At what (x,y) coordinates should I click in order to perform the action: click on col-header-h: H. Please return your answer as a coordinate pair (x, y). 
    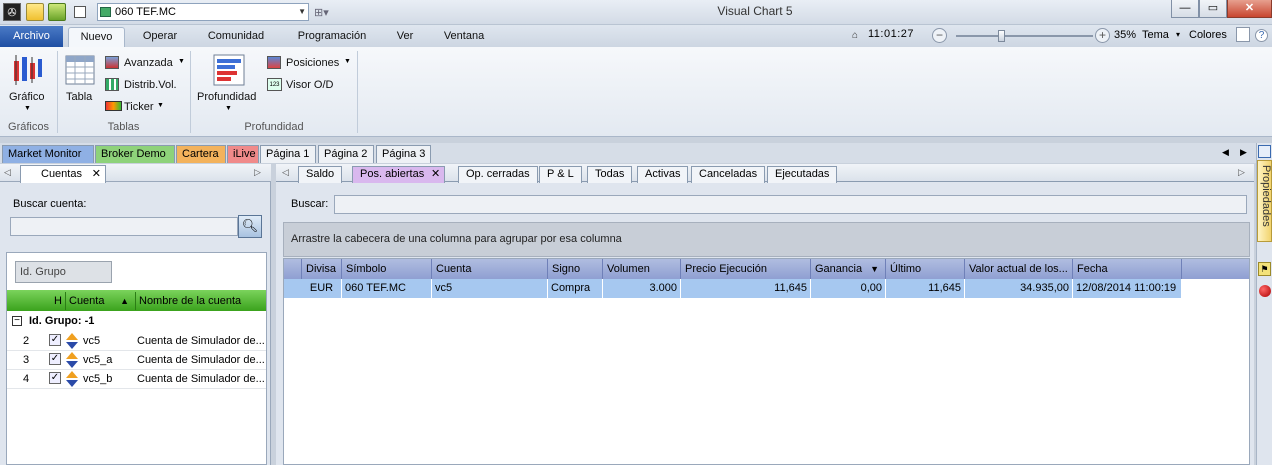
    Looking at the image, I should click on (56, 301).